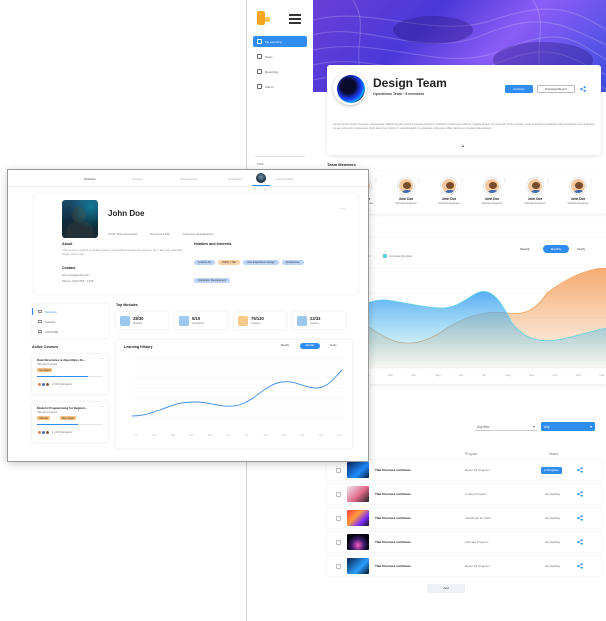  I want to click on hobby-tag: Hobby / Tab, so click(228, 262).